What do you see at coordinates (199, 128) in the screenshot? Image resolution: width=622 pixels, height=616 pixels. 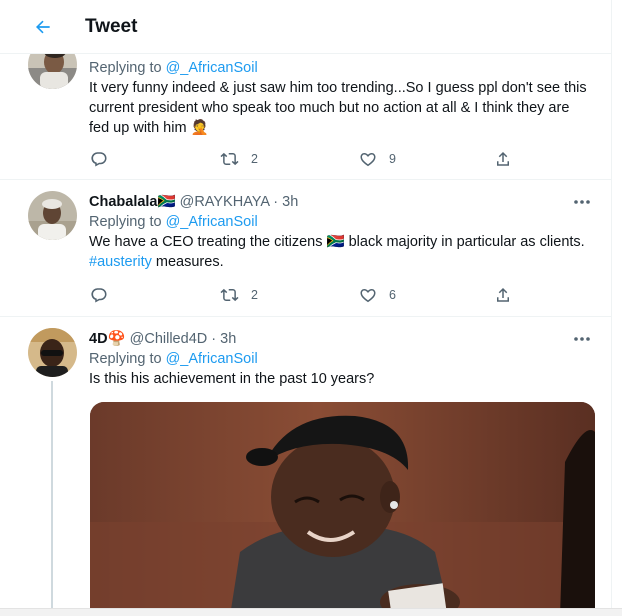 I see `facepalm-emoji: 🤦` at bounding box center [199, 128].